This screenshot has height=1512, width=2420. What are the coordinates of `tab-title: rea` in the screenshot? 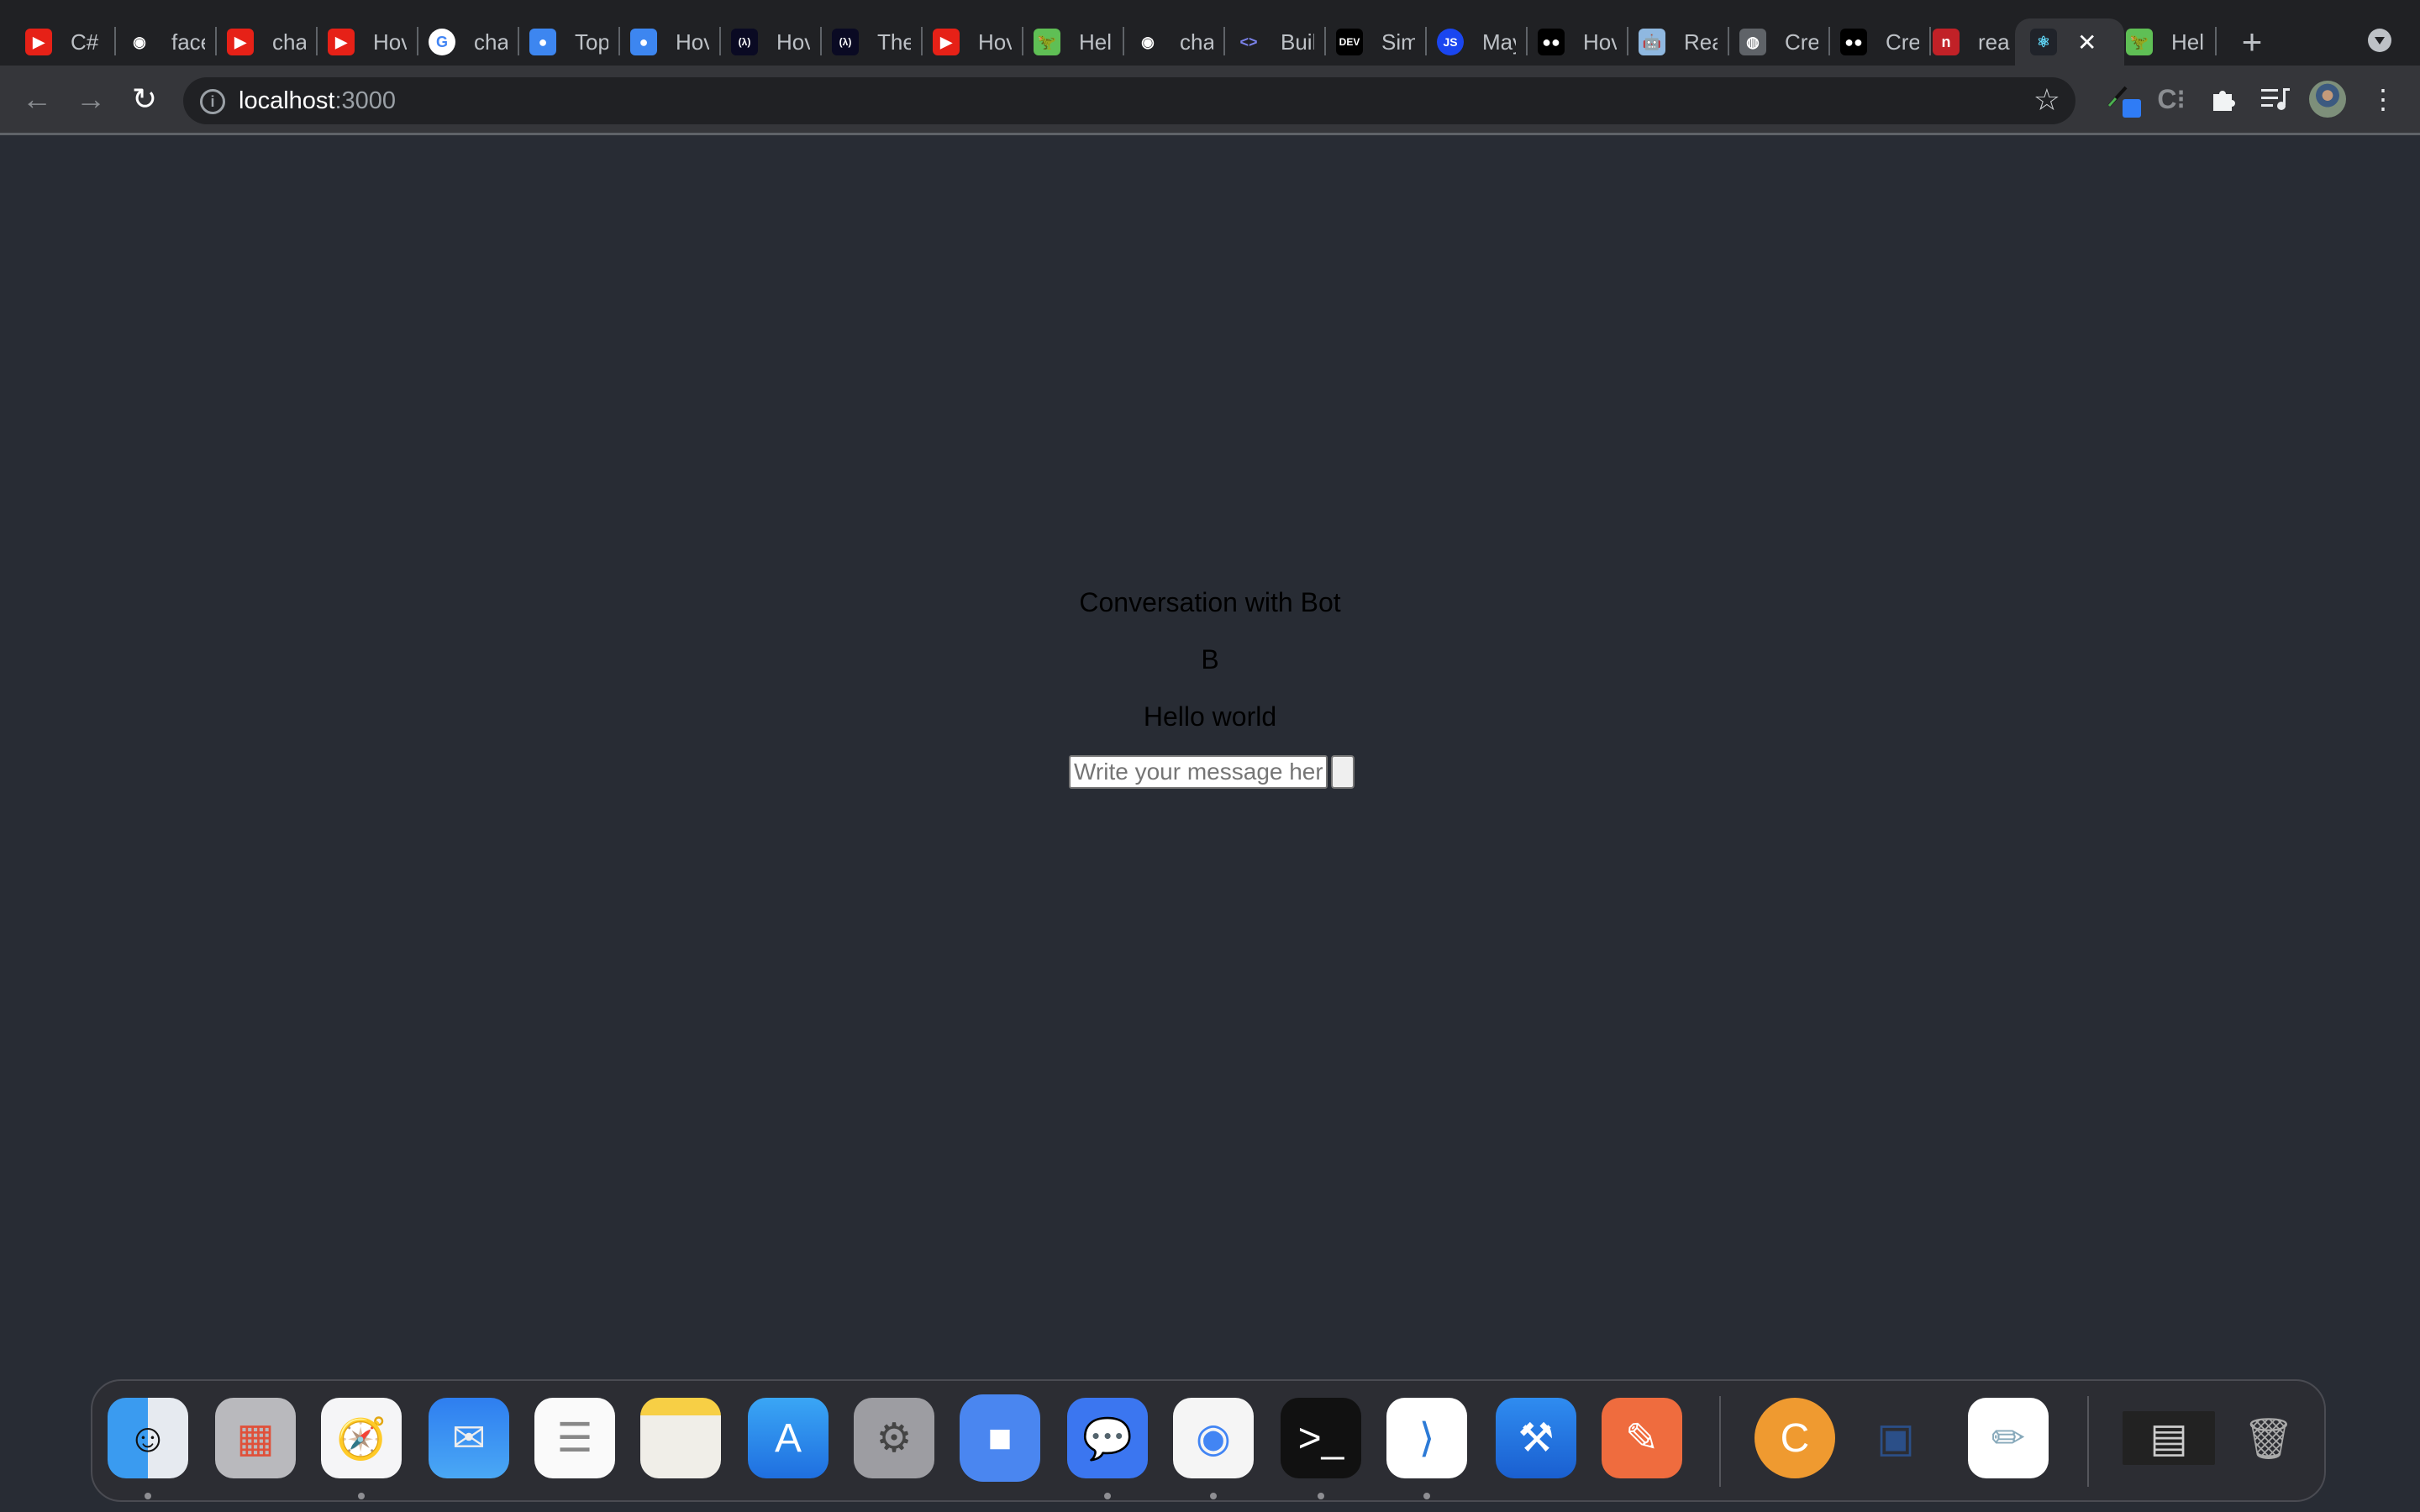 It's located at (1994, 42).